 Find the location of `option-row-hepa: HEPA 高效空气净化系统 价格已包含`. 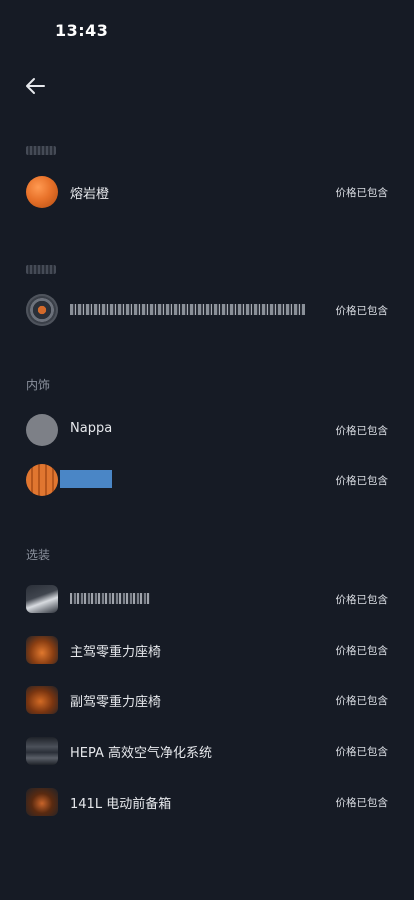

option-row-hepa: HEPA 高效空气净化系统 价格已包含 is located at coordinates (207, 751).